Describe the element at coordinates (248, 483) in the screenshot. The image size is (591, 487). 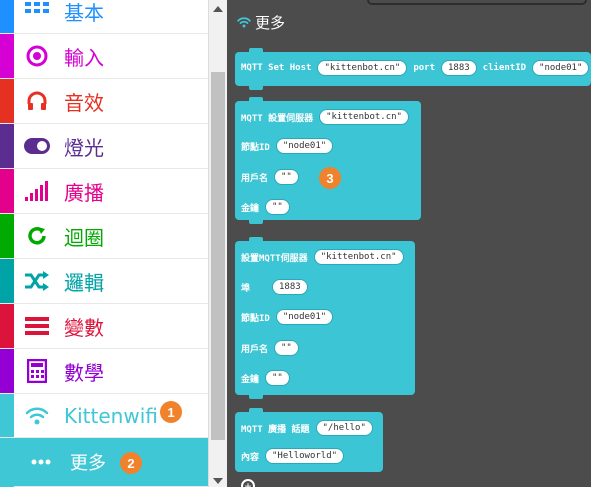
I see `add-plus-icon: +` at that location.